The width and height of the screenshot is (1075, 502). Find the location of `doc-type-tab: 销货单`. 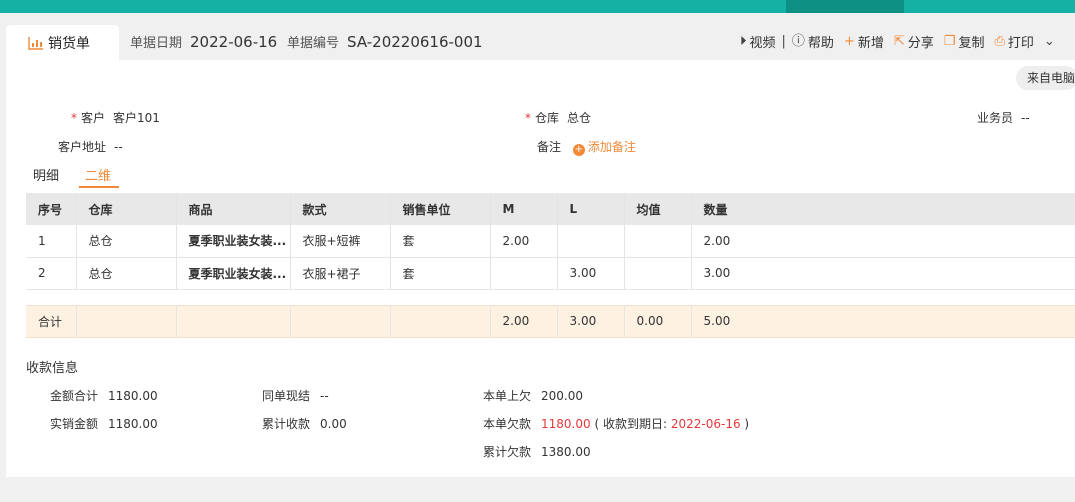

doc-type-tab: 销货单 is located at coordinates (62, 42).